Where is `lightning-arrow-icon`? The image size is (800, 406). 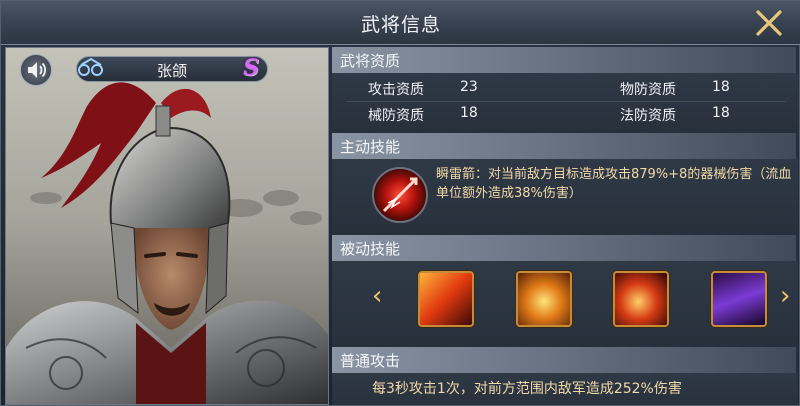 lightning-arrow-icon is located at coordinates (400, 195).